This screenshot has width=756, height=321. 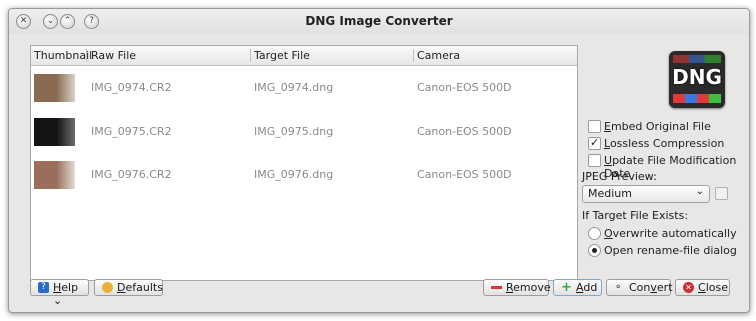 I want to click on column-header-target-file: Target File, so click(x=282, y=55).